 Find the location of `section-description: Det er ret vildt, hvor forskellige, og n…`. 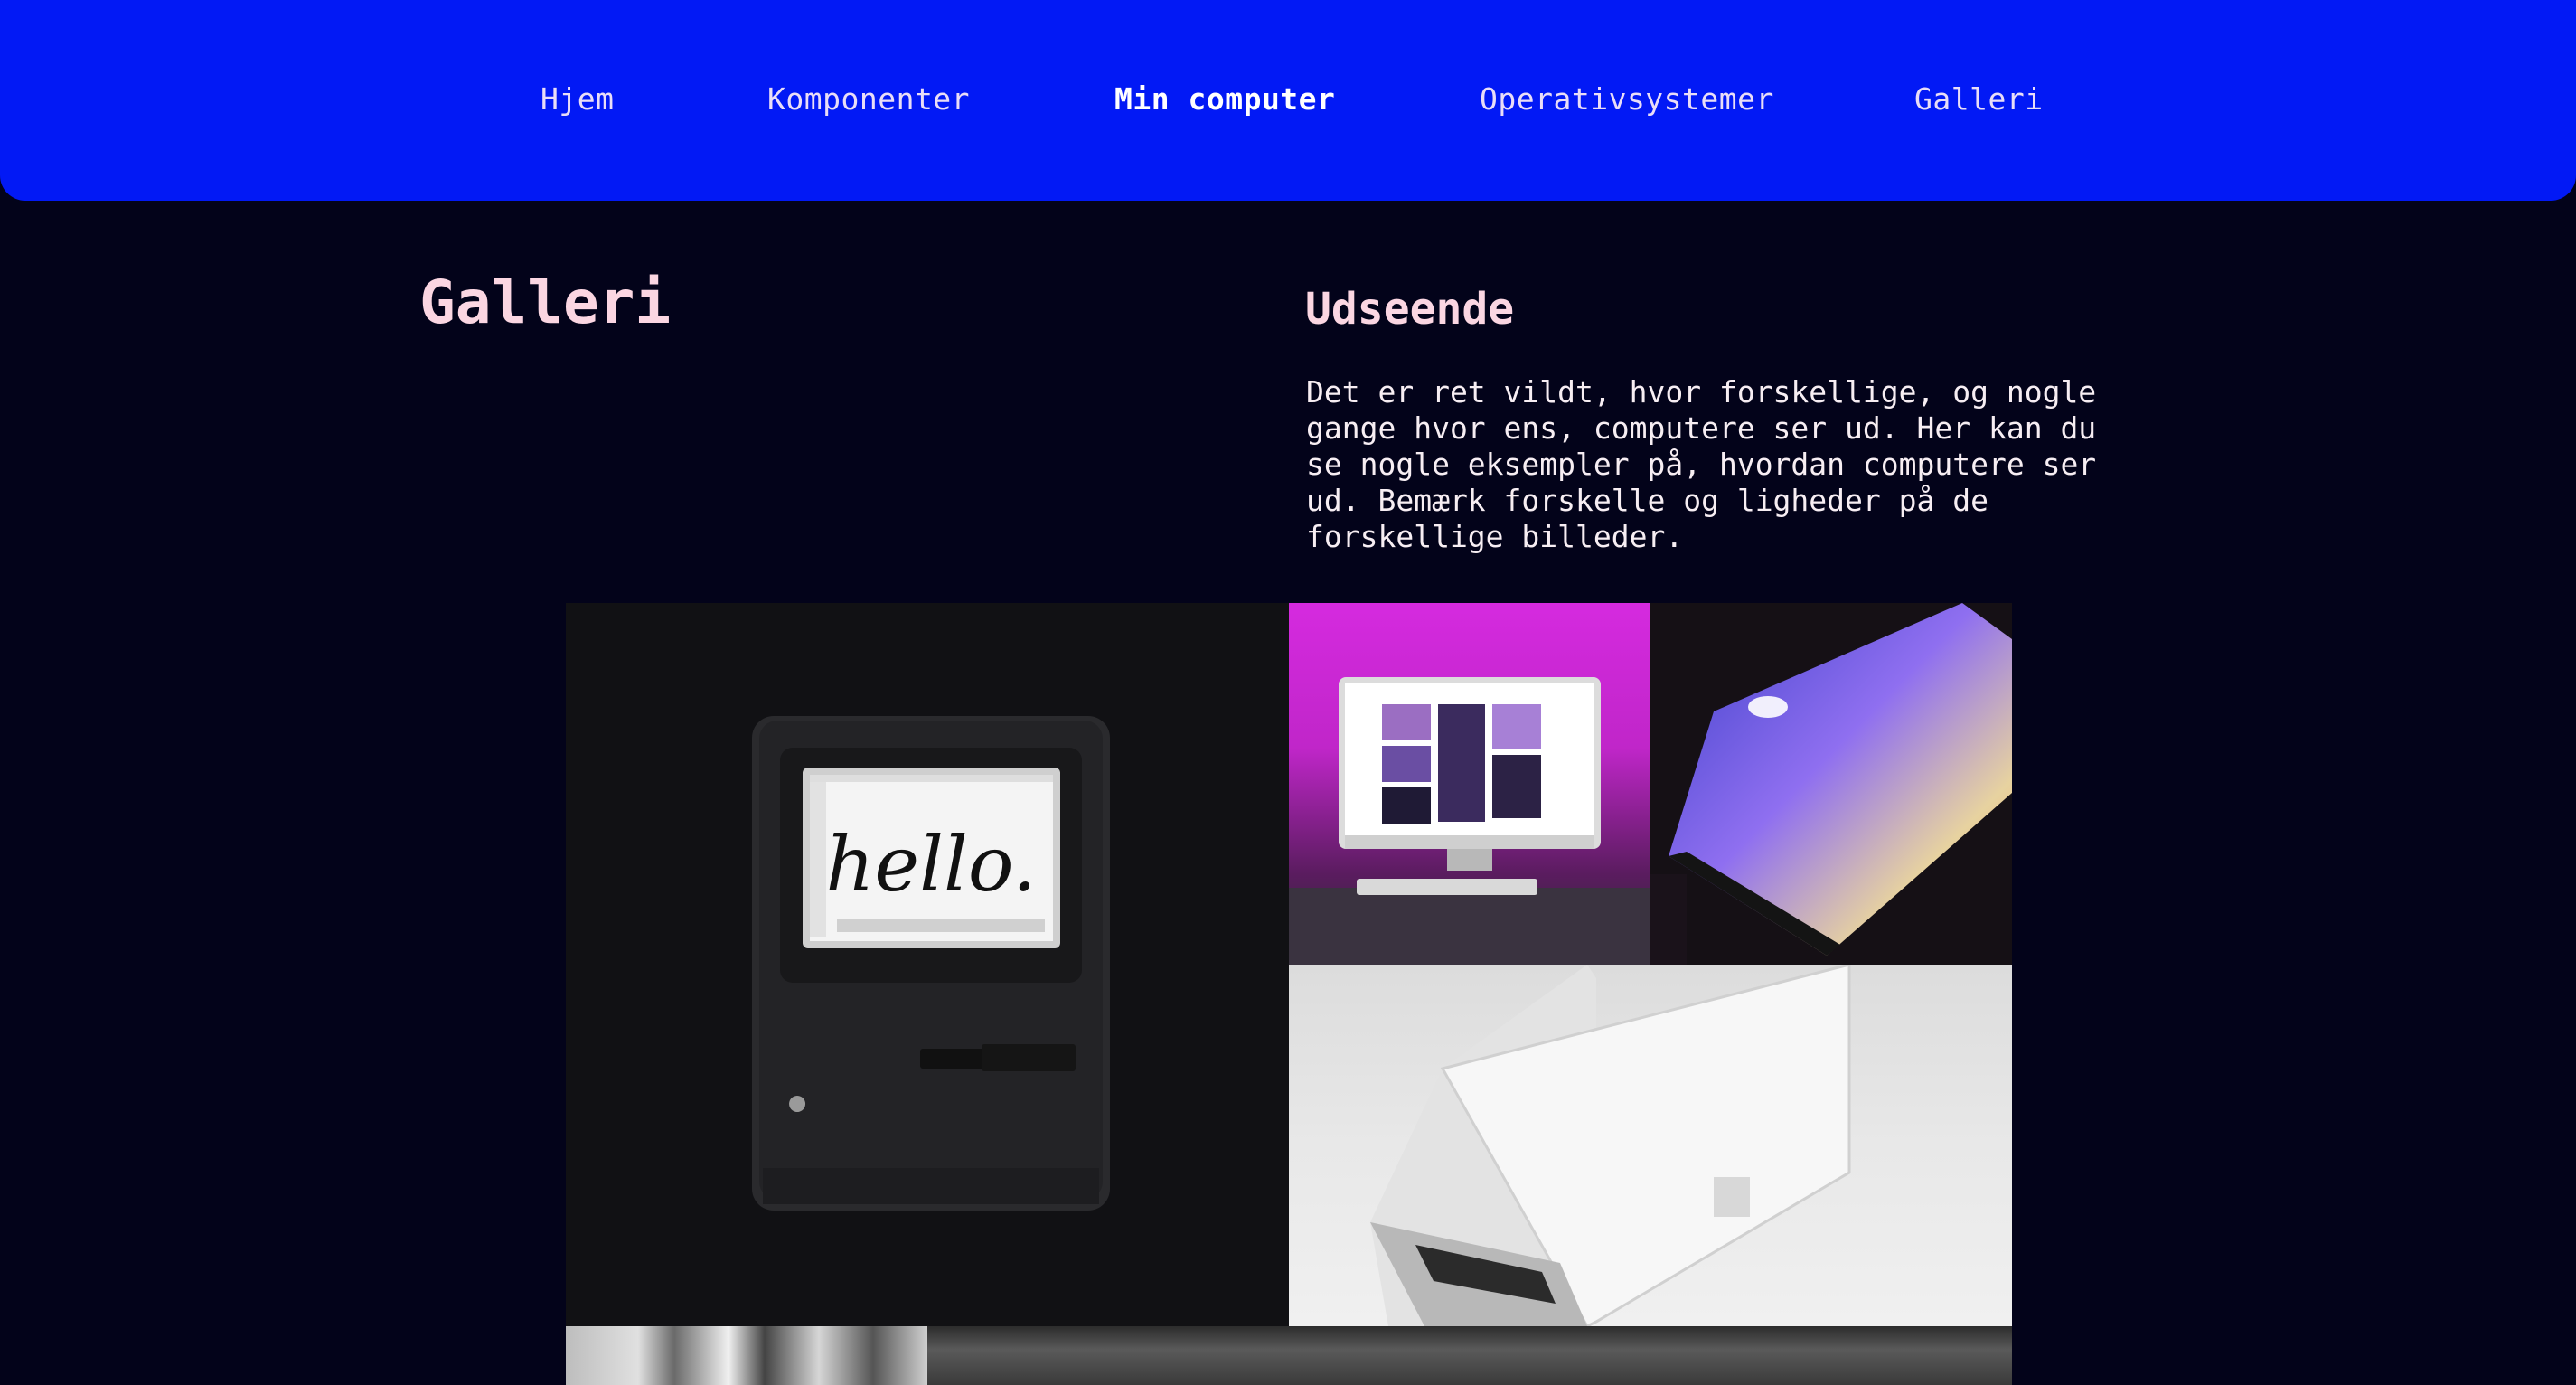

section-description: Det er ret vildt, hvor forskellige, og n… is located at coordinates (1702, 464).